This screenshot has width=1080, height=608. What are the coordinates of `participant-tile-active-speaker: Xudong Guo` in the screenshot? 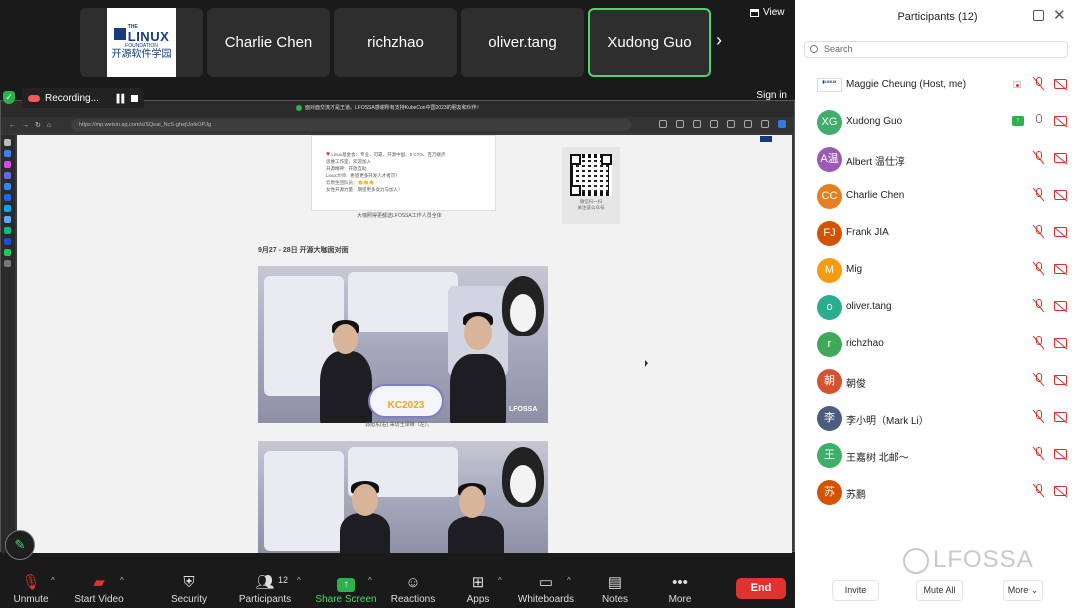 It's located at (649, 42).